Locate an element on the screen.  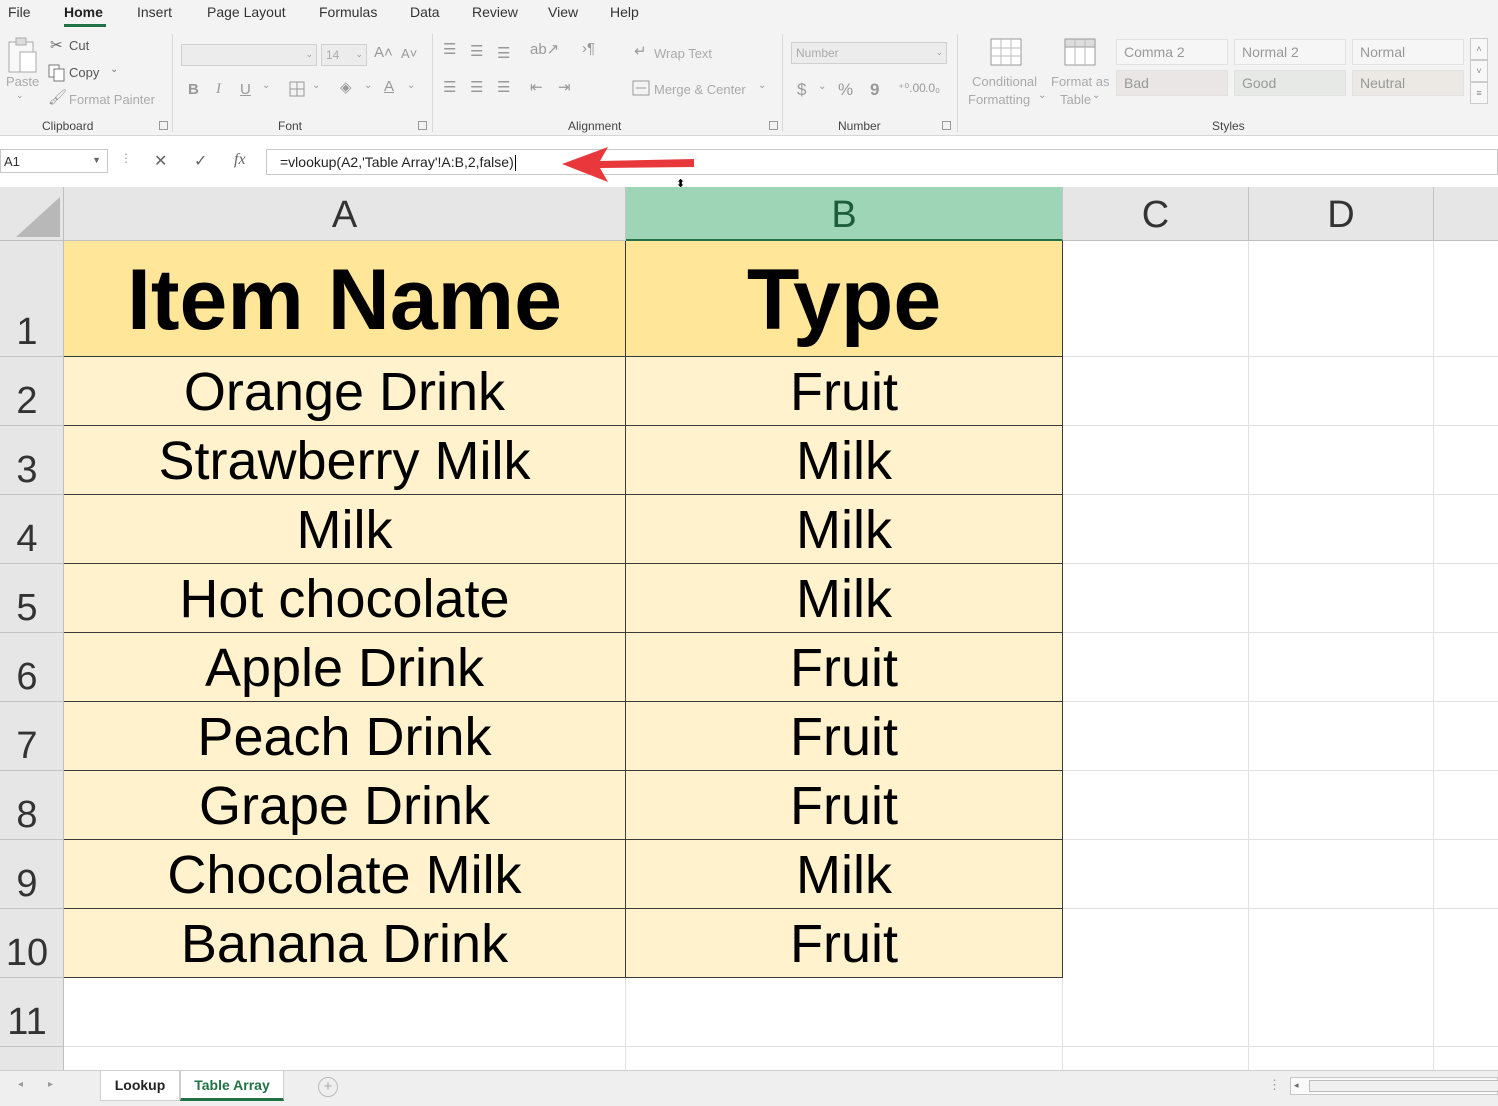
row-header: 11 is located at coordinates (32, 1012).